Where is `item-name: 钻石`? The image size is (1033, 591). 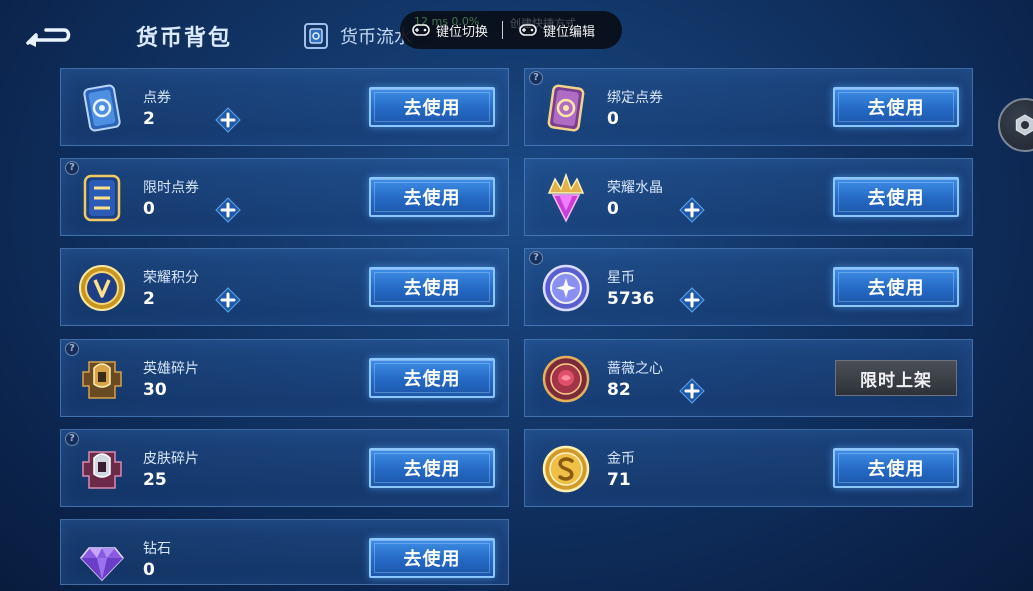
item-name: 钻石 is located at coordinates (157, 549).